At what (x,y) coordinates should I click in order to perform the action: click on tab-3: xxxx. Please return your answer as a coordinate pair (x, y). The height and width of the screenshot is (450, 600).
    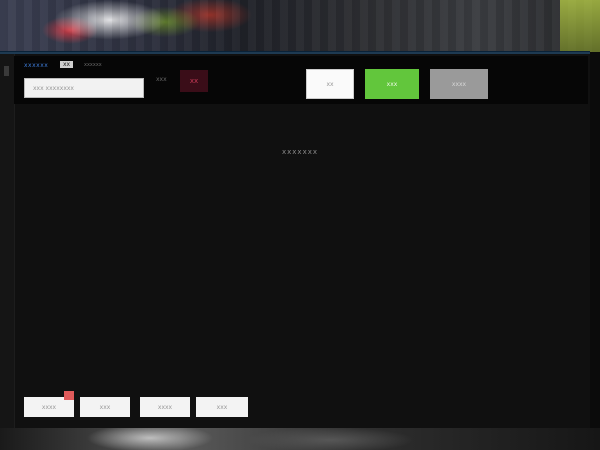
    Looking at the image, I should click on (165, 407).